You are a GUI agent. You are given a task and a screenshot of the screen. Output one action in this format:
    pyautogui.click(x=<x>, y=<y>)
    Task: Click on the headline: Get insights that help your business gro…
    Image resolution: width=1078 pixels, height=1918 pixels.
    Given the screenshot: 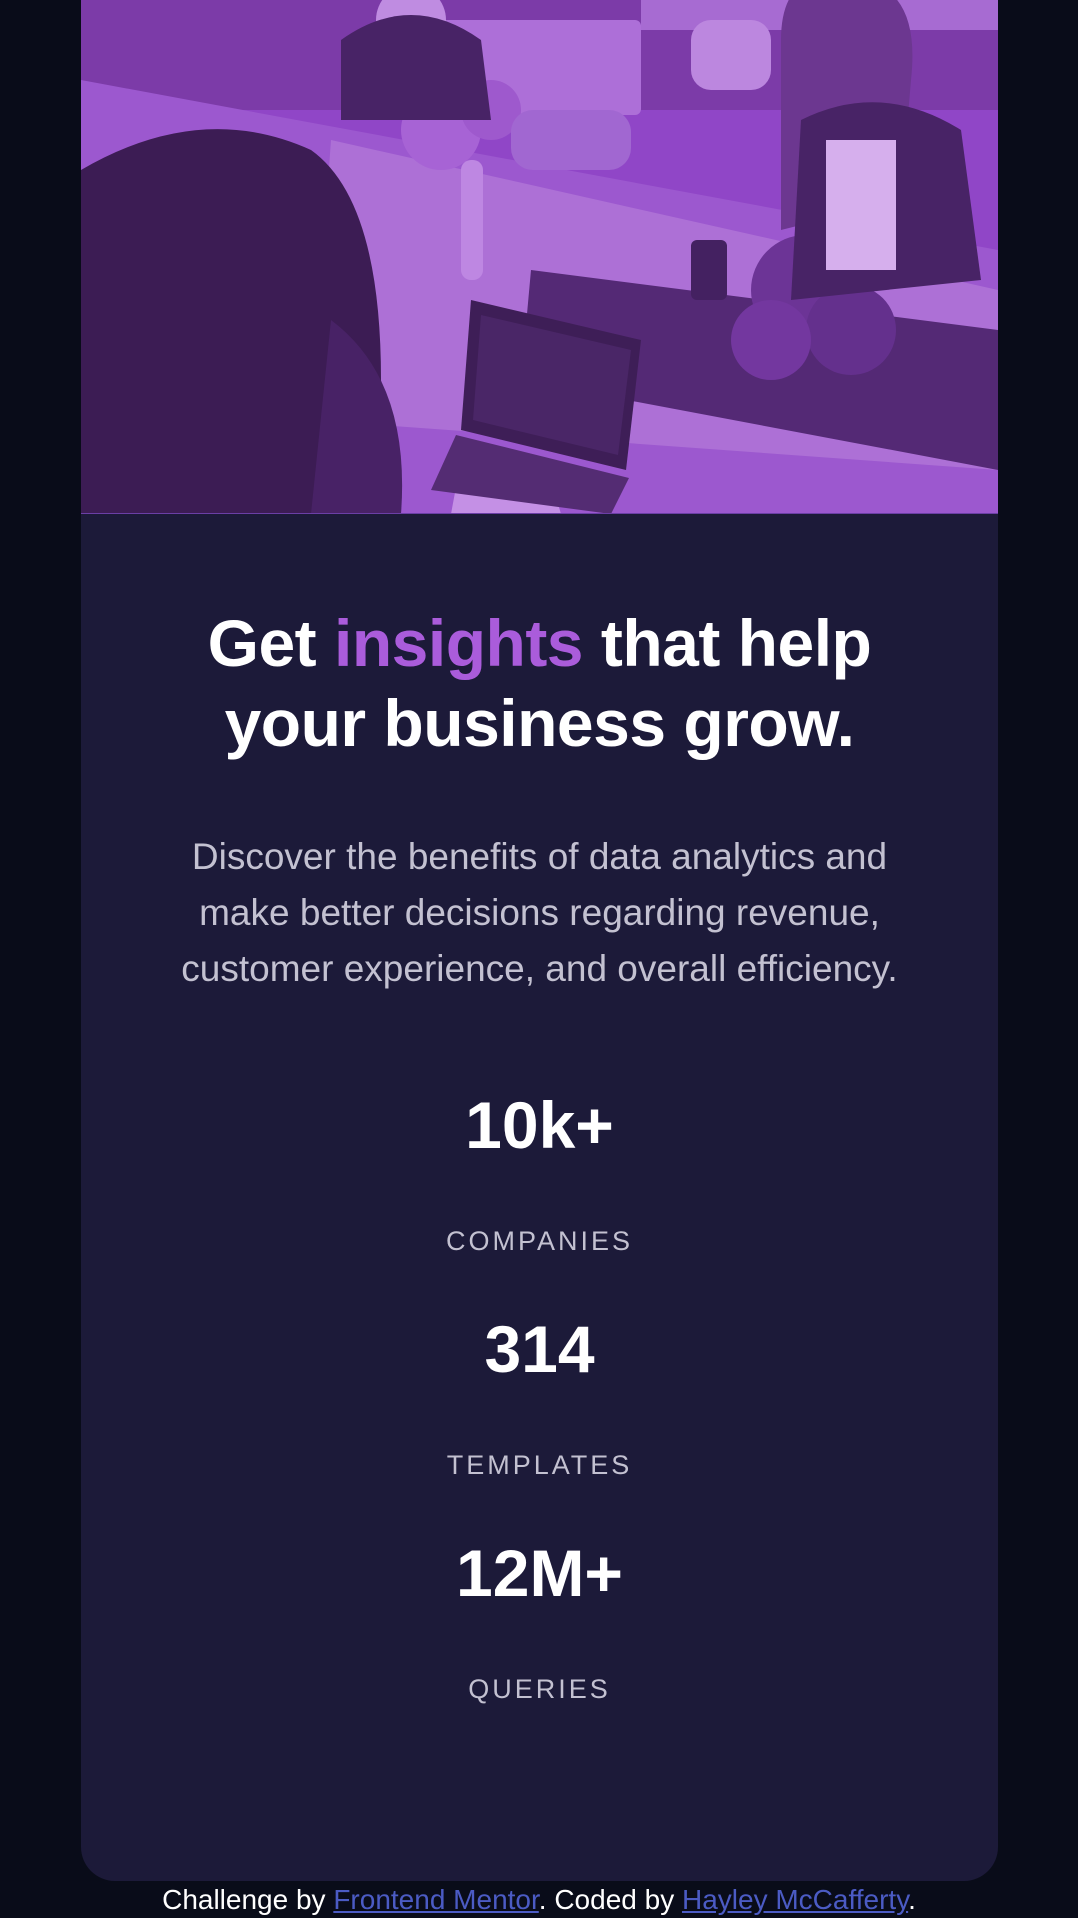 What is the action you would take?
    pyautogui.click(x=540, y=683)
    